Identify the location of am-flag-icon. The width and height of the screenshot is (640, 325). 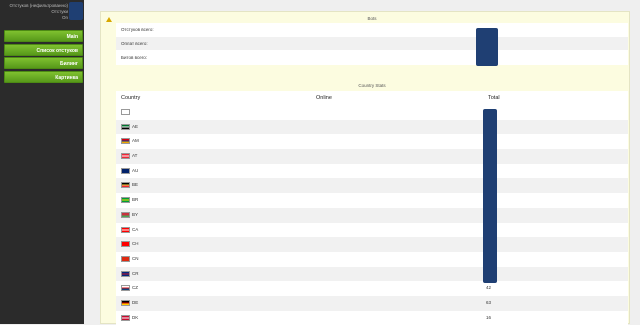
(125, 141).